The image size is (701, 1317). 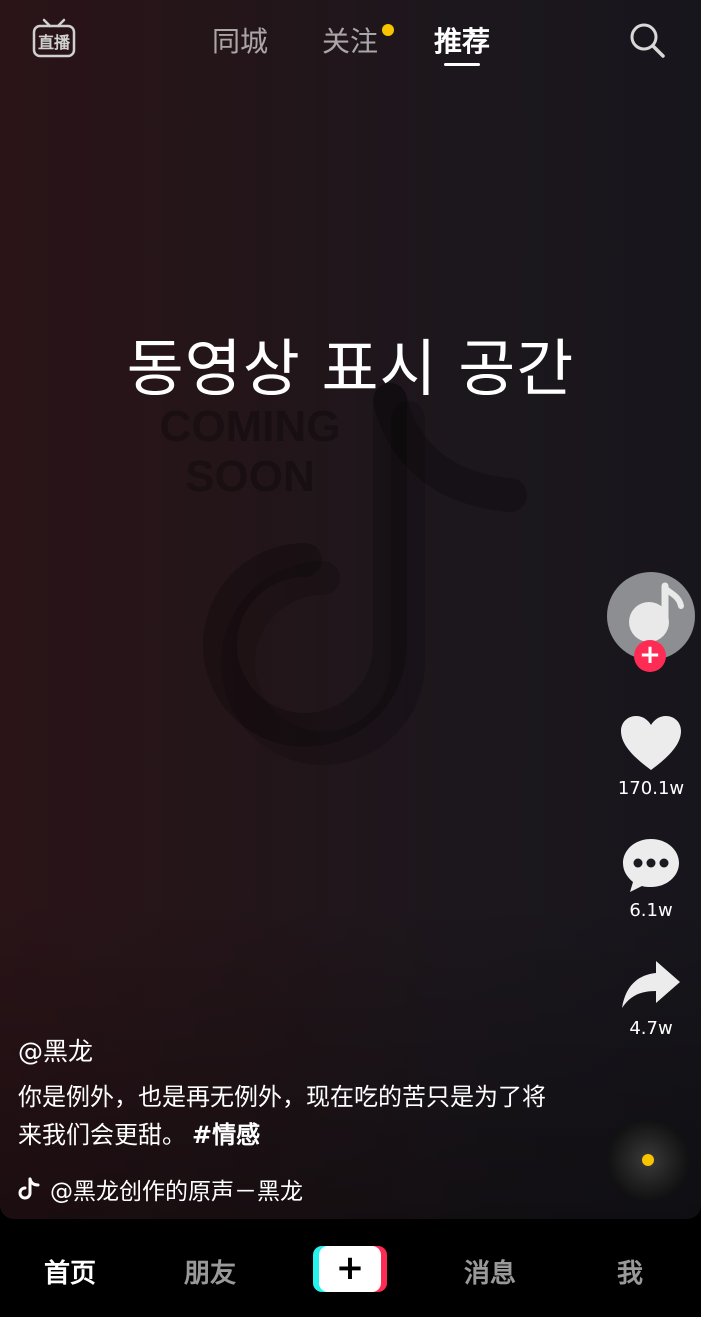 I want to click on music-title: @黑龙创作的原声－黑龙, so click(x=176, y=1192).